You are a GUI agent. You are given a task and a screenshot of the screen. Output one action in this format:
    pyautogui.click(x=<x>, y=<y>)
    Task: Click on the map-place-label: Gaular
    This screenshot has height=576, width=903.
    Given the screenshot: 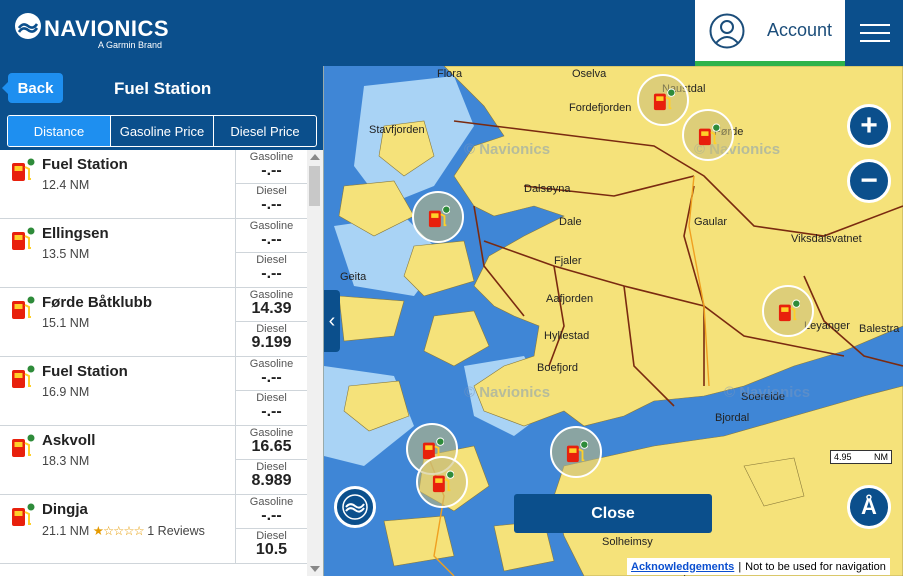 What is the action you would take?
    pyautogui.click(x=711, y=222)
    